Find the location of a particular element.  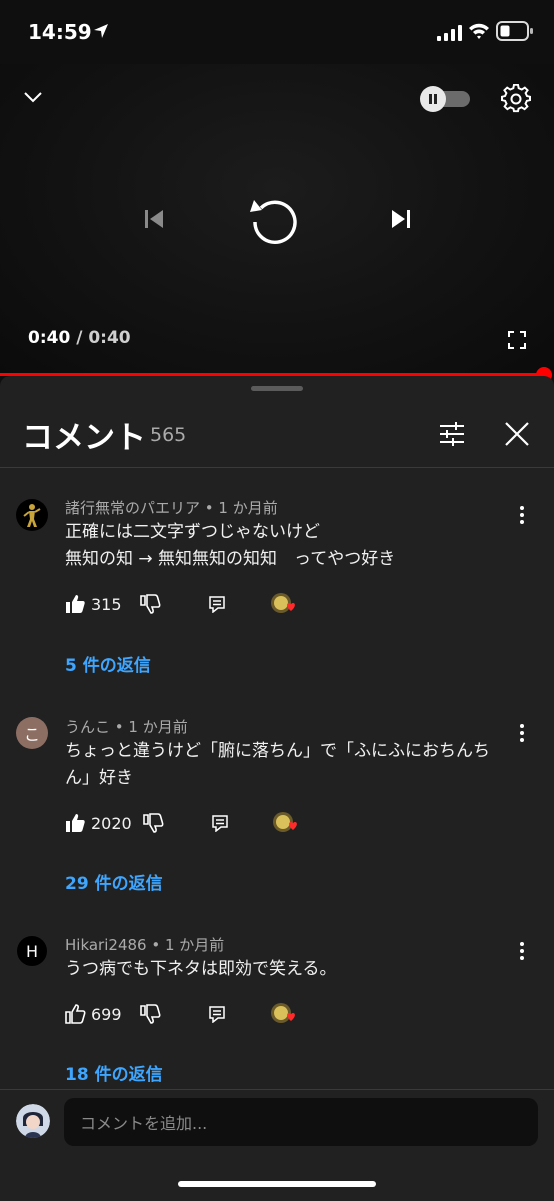

pause-icon is located at coordinates (433, 99).